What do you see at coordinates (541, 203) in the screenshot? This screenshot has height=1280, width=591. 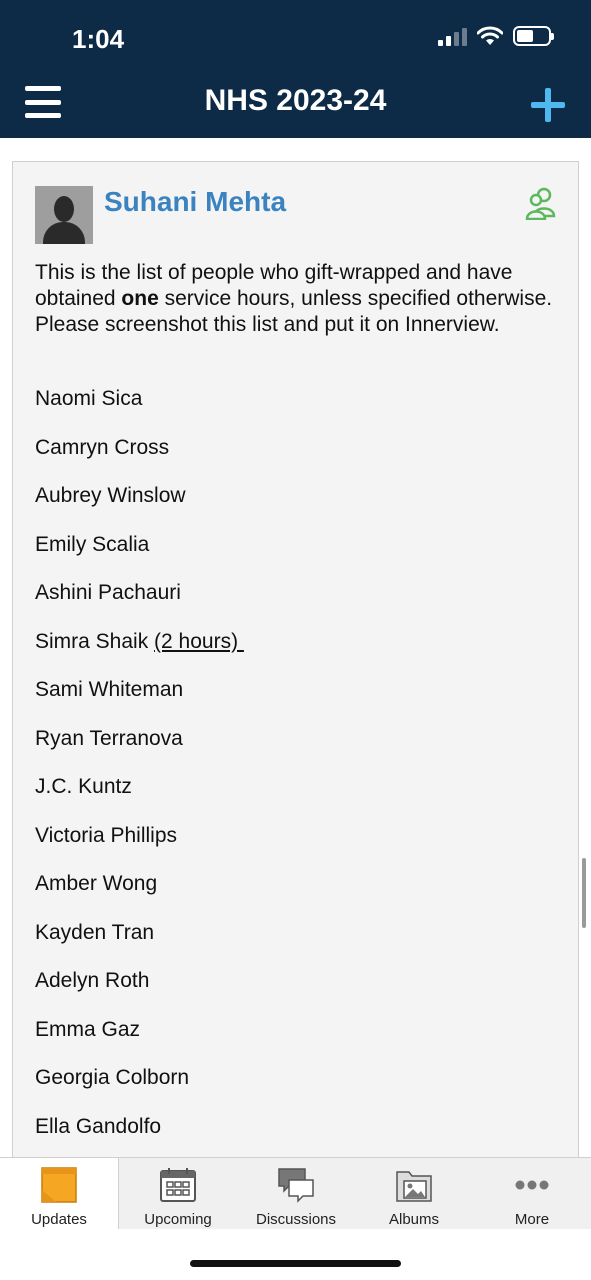 I see `group-members-icon` at bounding box center [541, 203].